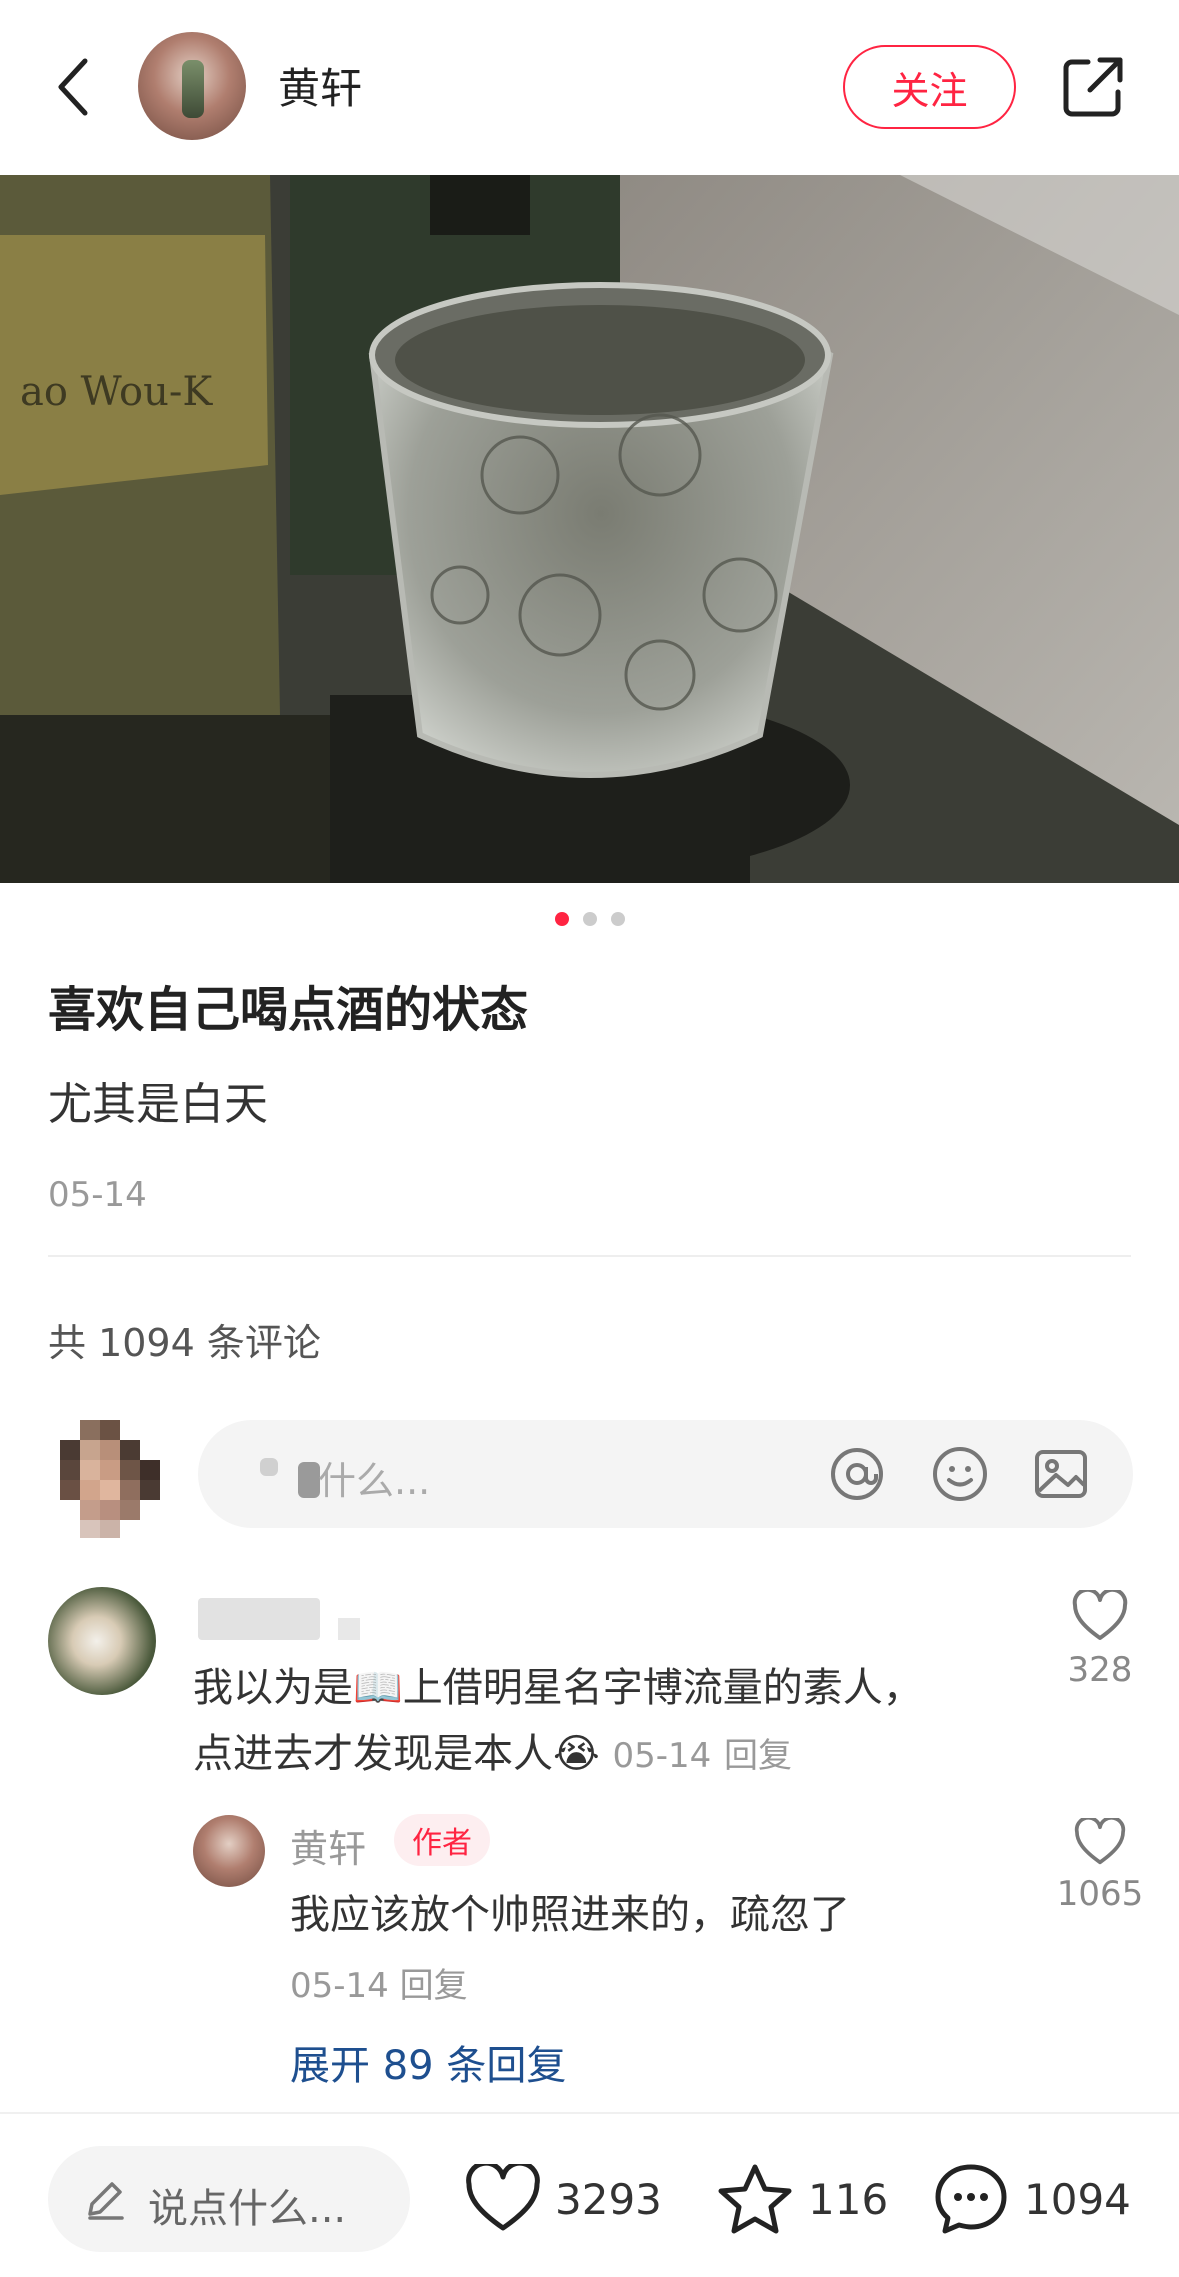 This screenshot has height=2277, width=1179. I want to click on svg-text: ao Wou-K, so click(116, 392).